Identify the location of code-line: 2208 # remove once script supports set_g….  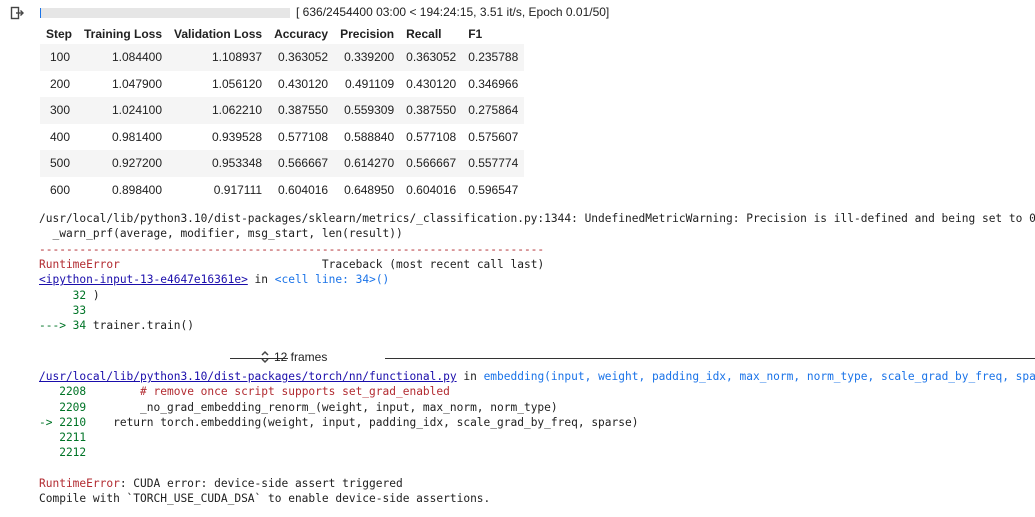
(244, 391).